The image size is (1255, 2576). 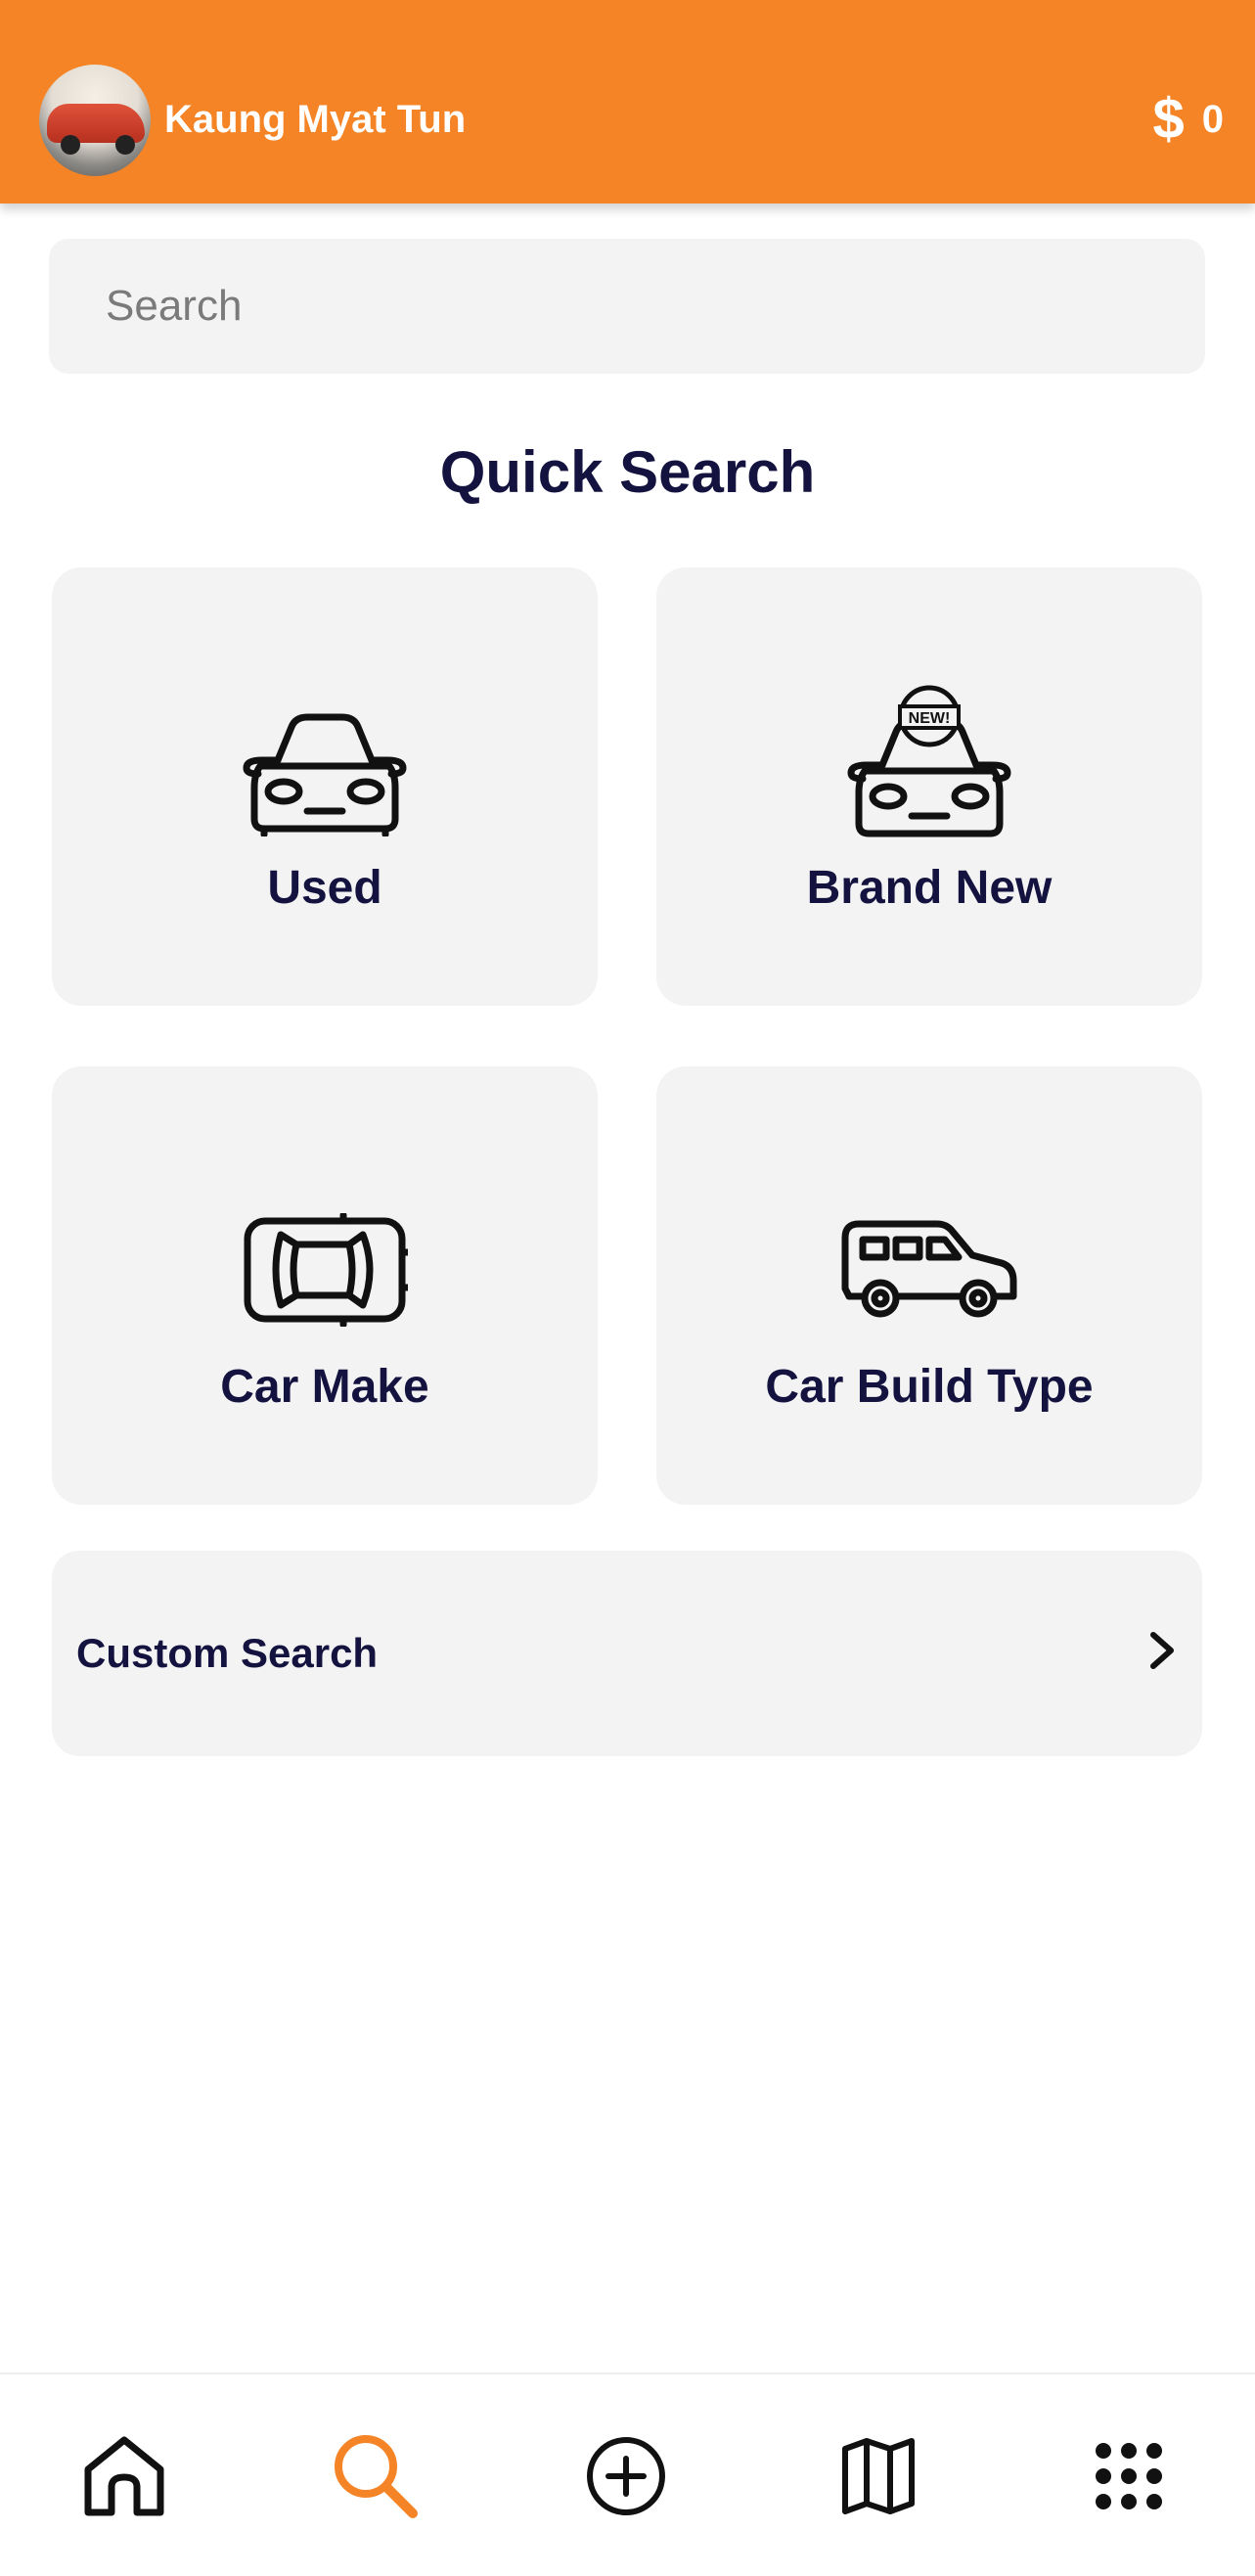 I want to click on map-icon, so click(x=878, y=2476).